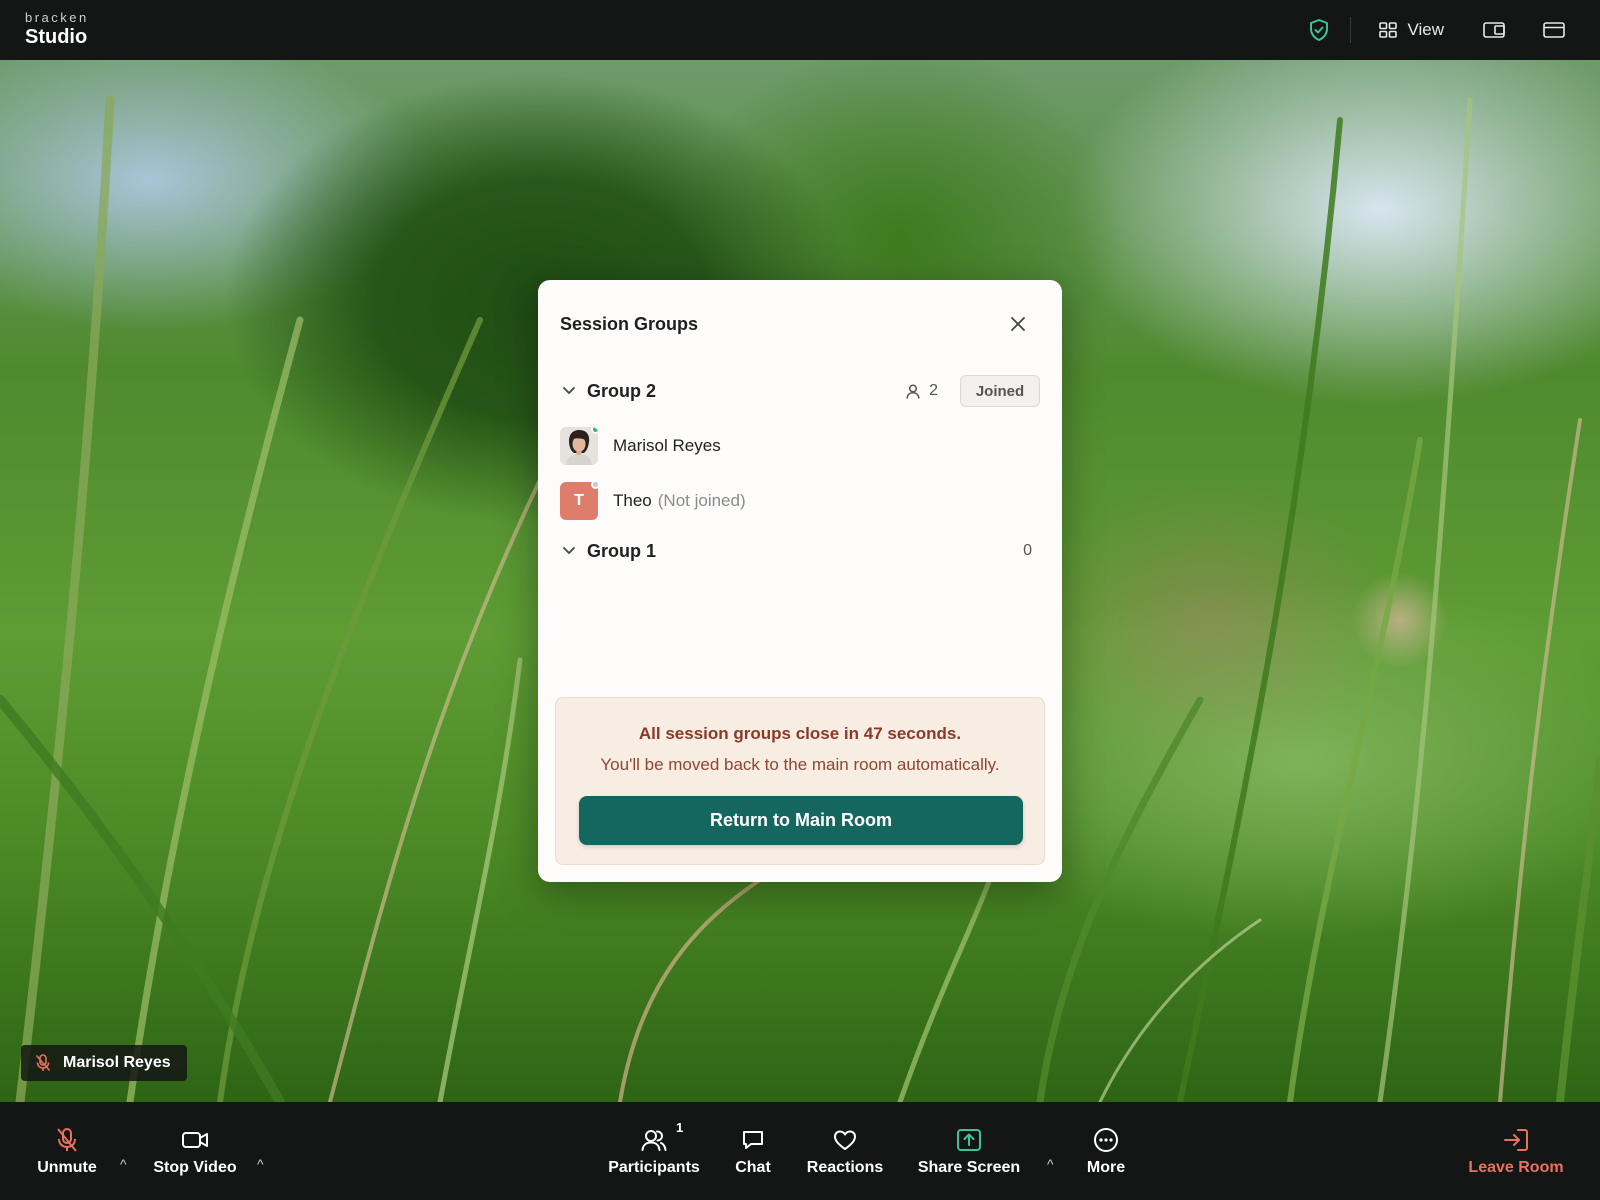  I want to click on share-options-caret: ^, so click(1050, 1164).